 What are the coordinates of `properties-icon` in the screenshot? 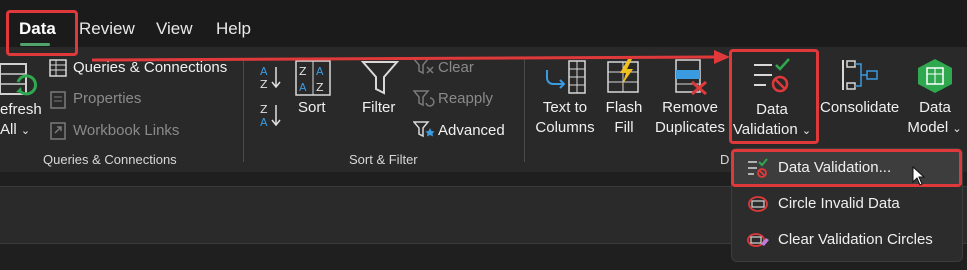 It's located at (58, 102).